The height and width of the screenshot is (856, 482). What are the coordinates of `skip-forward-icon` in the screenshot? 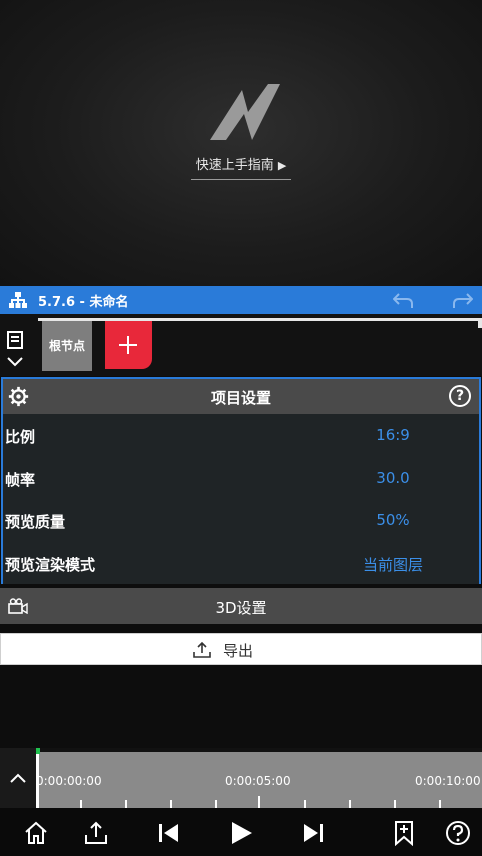 It's located at (313, 833).